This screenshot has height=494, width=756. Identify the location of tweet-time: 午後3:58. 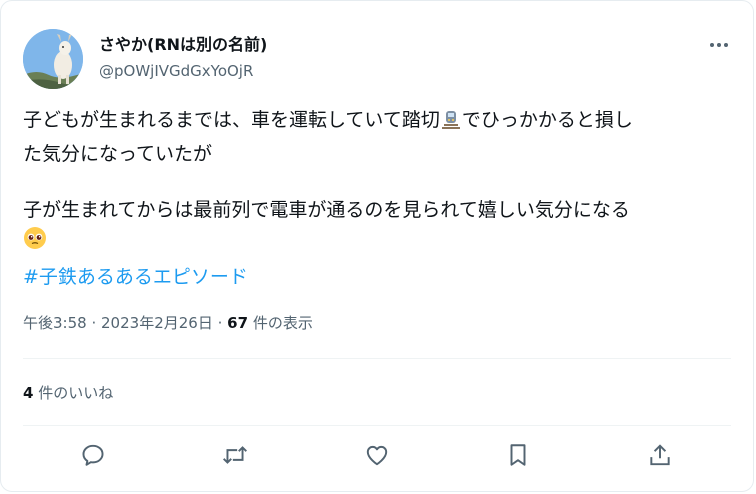
(55, 323).